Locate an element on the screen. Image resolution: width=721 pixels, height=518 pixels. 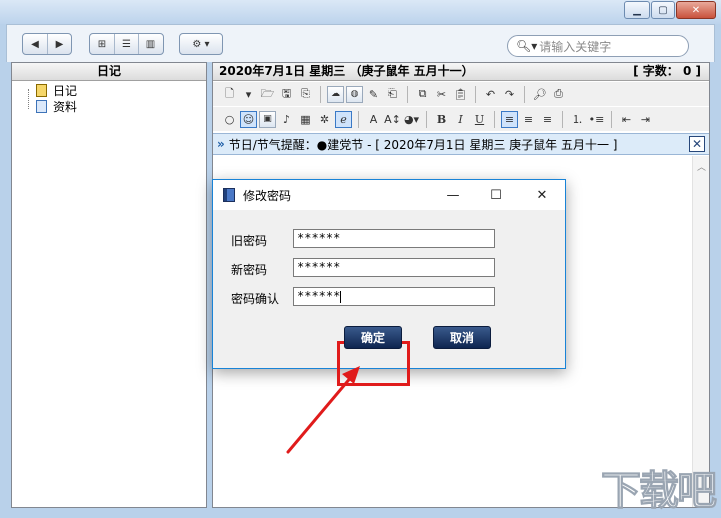
dialog-maximize-button: ☐ is located at coordinates (496, 195).